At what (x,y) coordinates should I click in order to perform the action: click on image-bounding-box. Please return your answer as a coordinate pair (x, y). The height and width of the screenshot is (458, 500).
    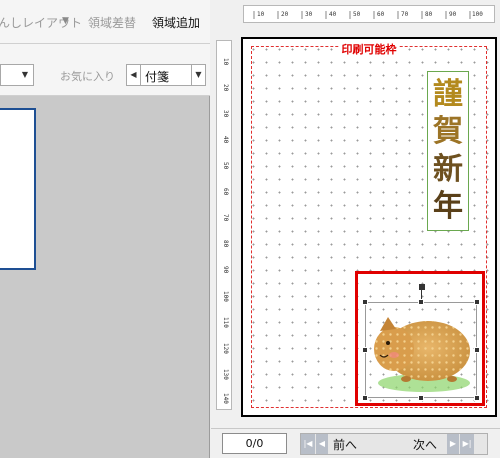
    Looking at the image, I should click on (421, 350).